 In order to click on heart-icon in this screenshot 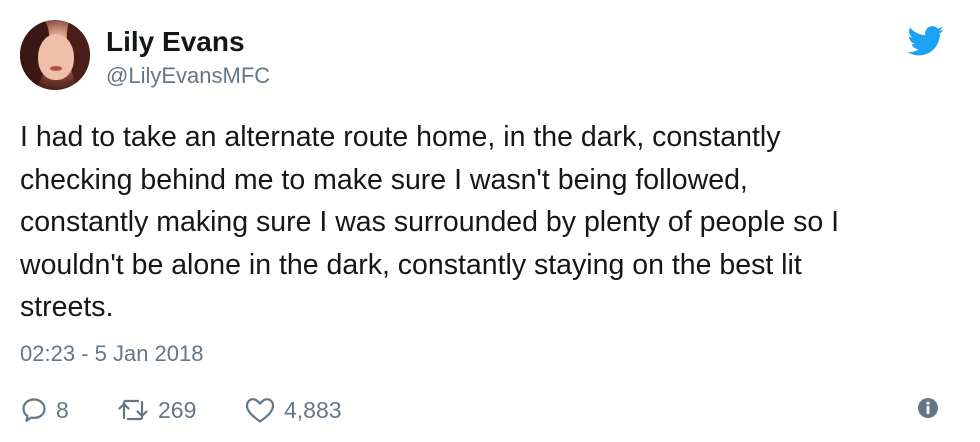, I will do `click(260, 410)`.